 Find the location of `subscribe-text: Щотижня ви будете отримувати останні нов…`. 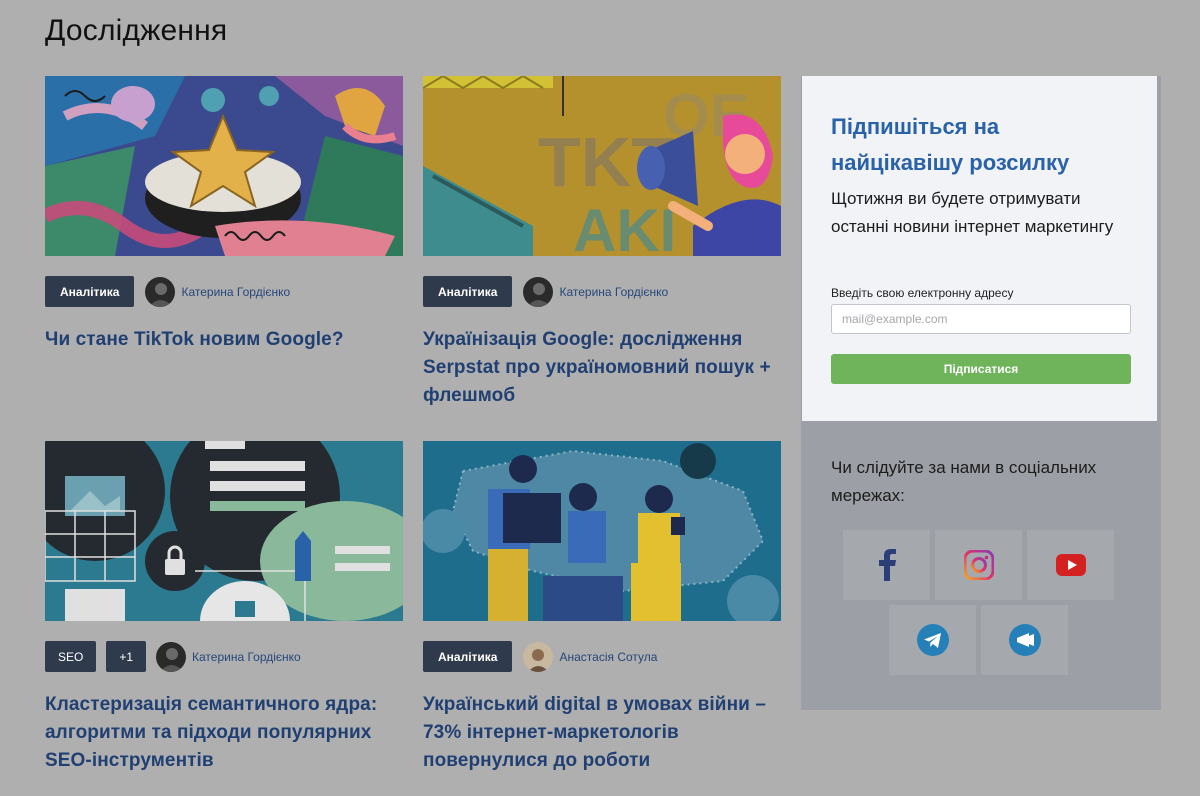

subscribe-text: Щотижня ви будете отримувати останні нов… is located at coordinates (972, 212).